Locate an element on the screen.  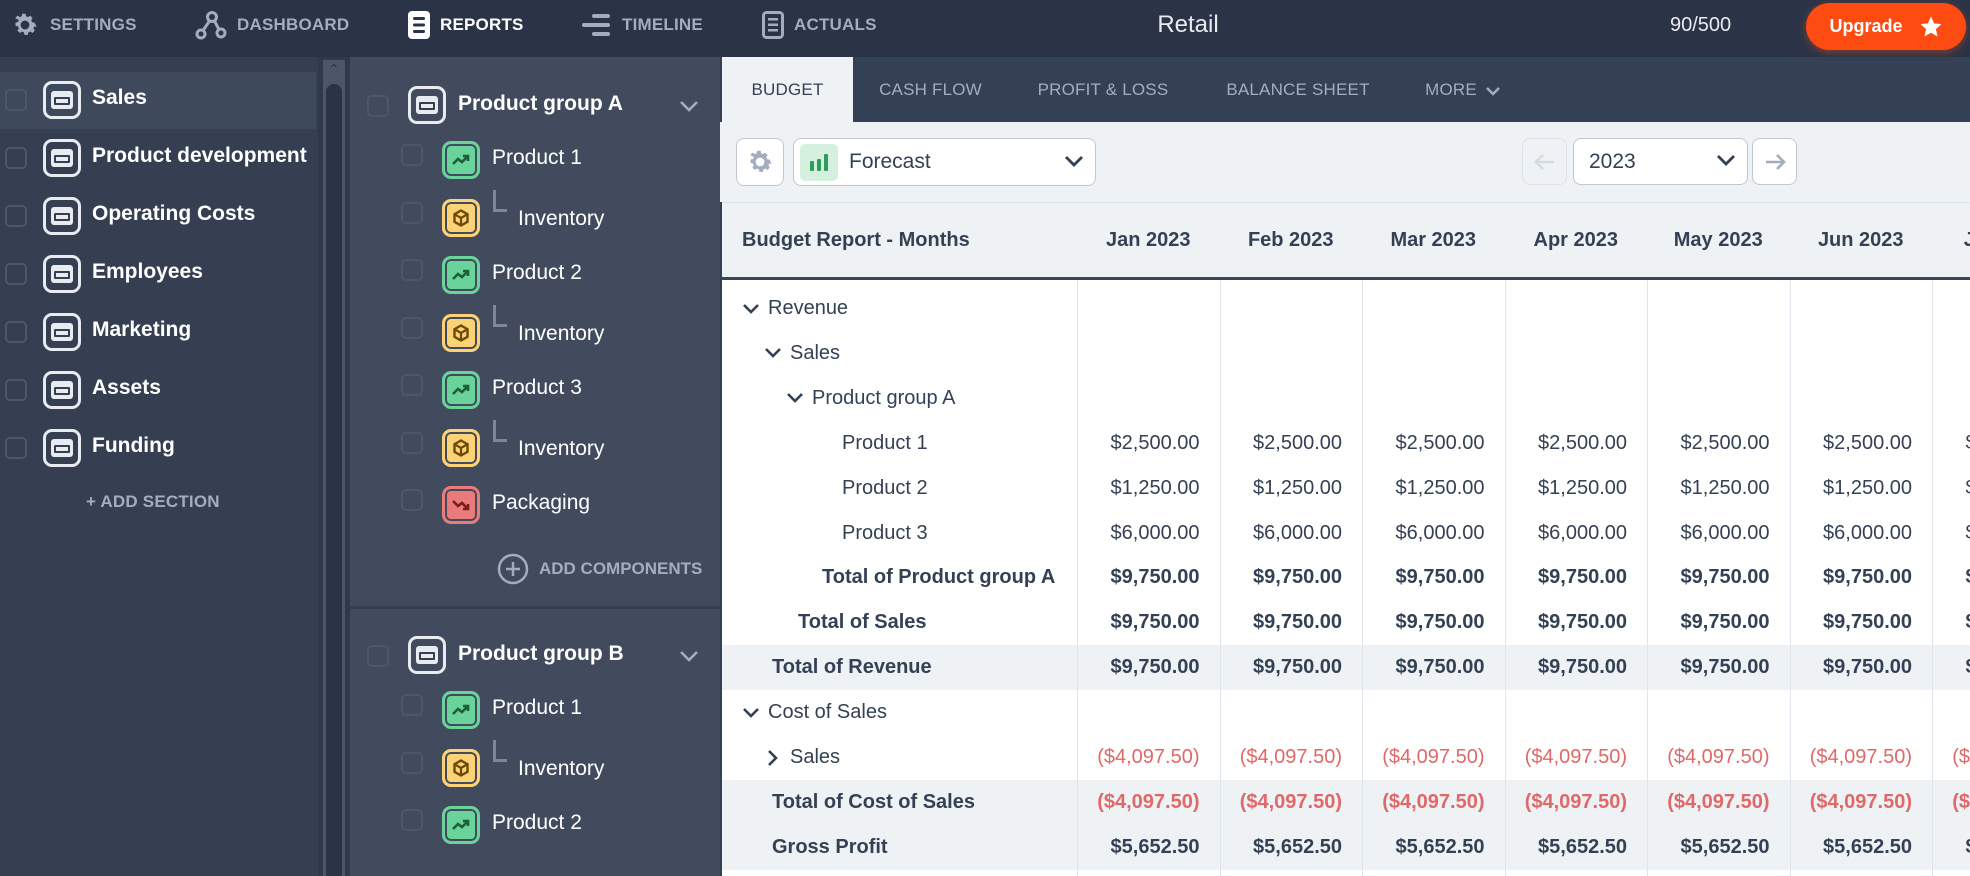
add-section-button: + ADD SECTION is located at coordinates (153, 502).